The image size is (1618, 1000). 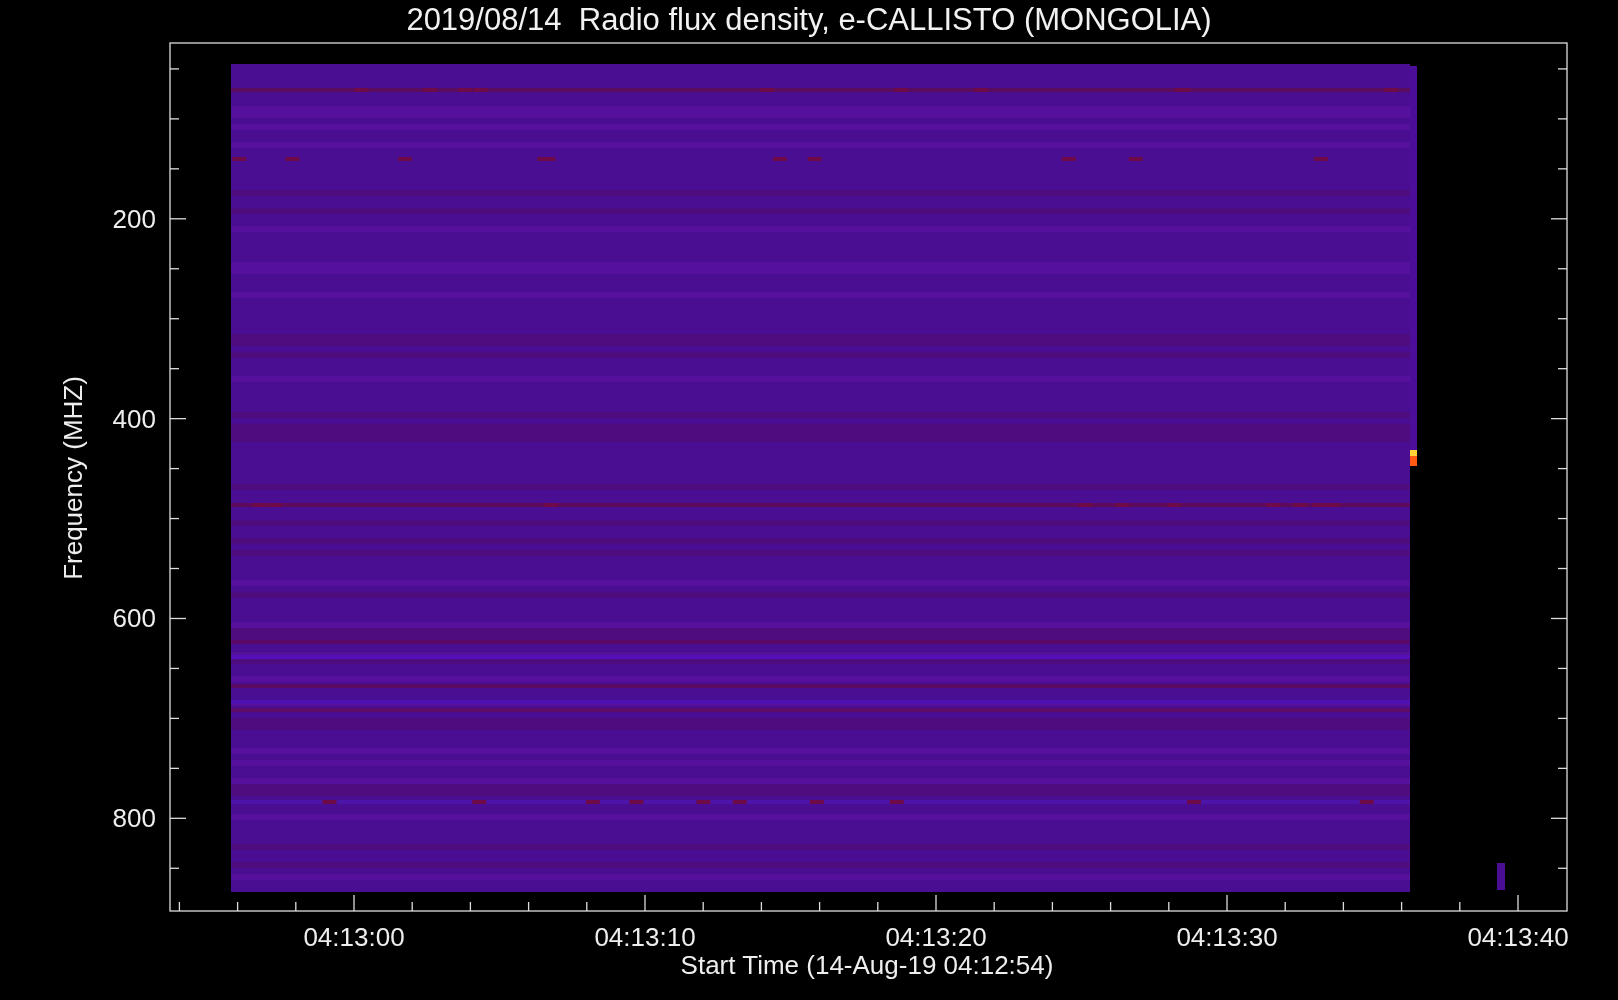 I want to click on y-tick-label: 600, so click(x=134, y=618).